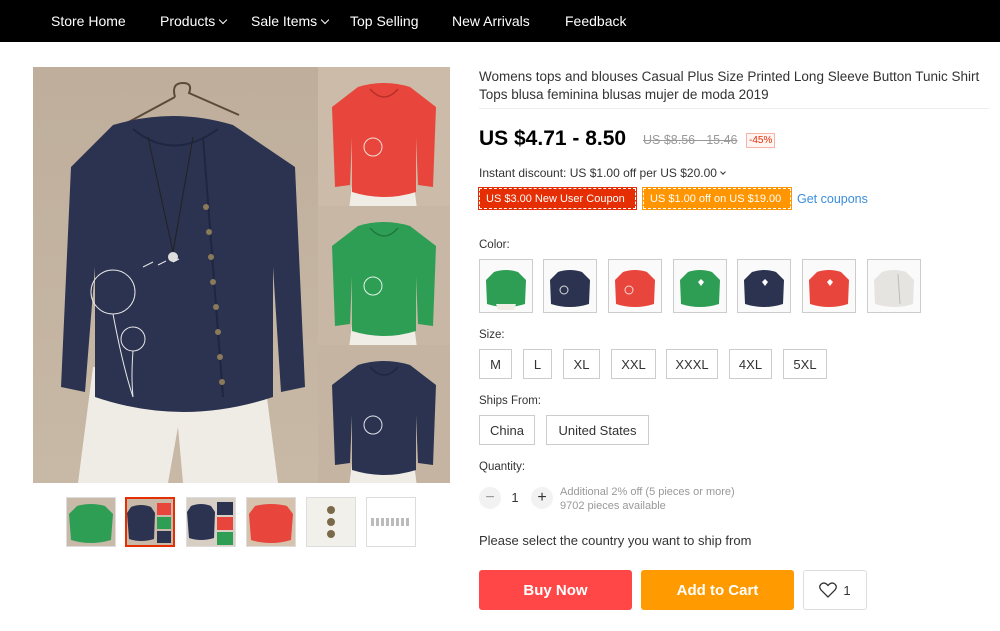 The height and width of the screenshot is (631, 1000). Describe the element at coordinates (502, 467) in the screenshot. I see `quantity-label: Quantity:` at that location.